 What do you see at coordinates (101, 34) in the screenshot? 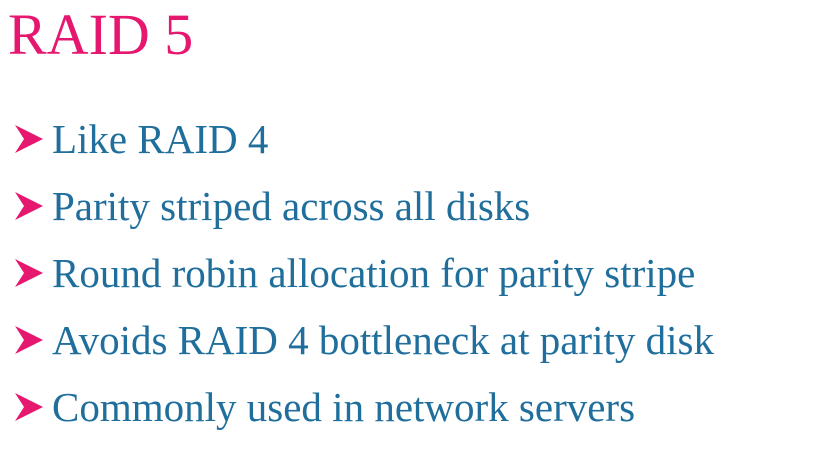
I see `slide-title: RAID 5` at bounding box center [101, 34].